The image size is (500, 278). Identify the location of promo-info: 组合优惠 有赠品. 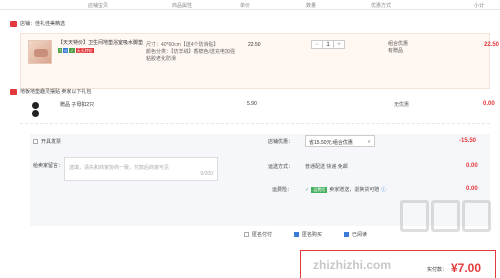
(398, 48).